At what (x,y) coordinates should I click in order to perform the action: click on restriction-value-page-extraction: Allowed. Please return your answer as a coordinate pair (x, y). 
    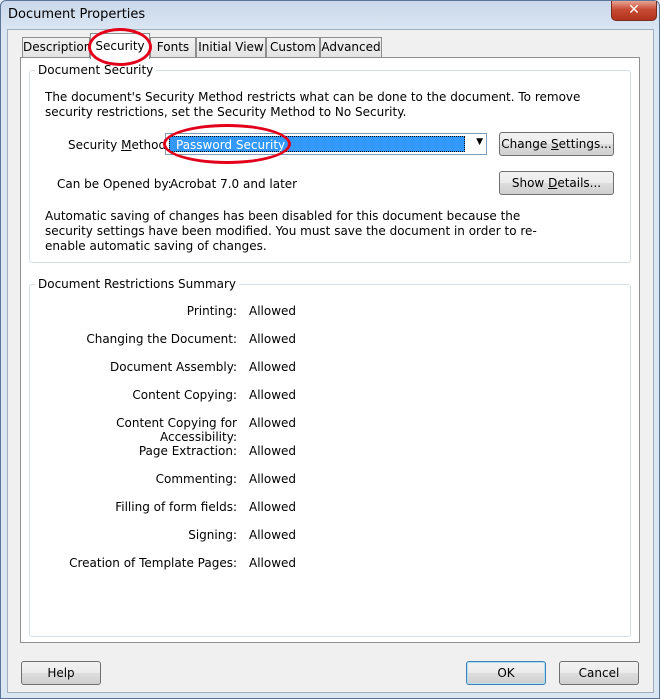
    Looking at the image, I should click on (273, 451).